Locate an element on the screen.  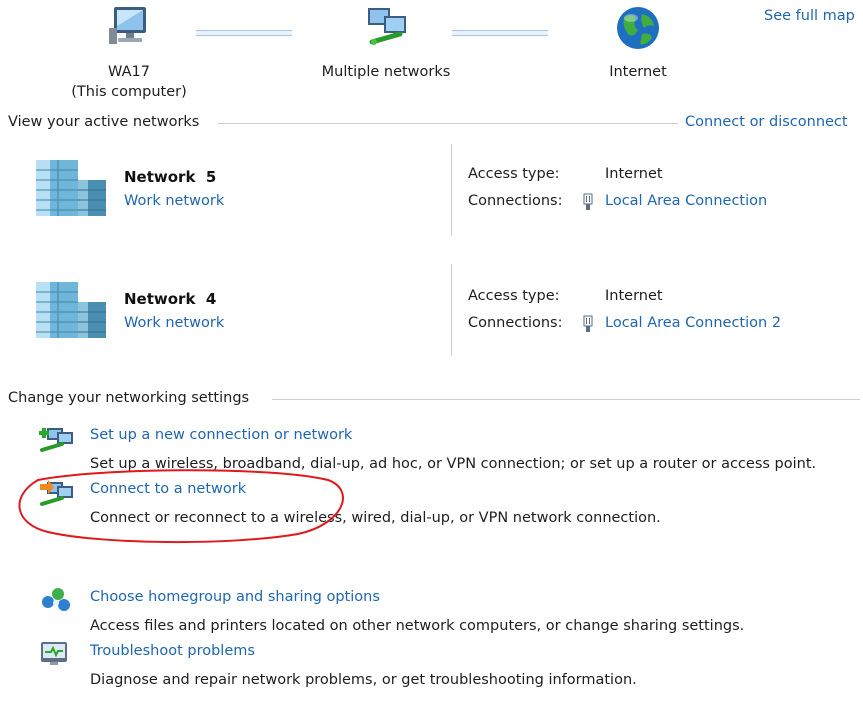
local-area-connection-link: Local Area Connection is located at coordinates (686, 201).